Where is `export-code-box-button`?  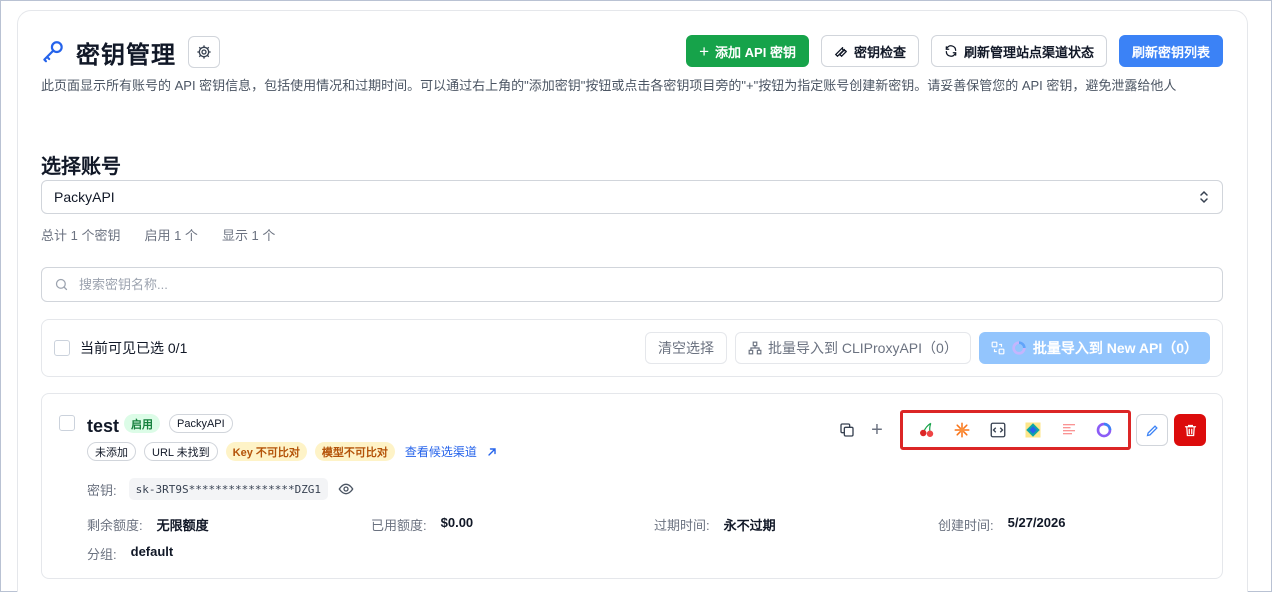 export-code-box-button is located at coordinates (998, 430).